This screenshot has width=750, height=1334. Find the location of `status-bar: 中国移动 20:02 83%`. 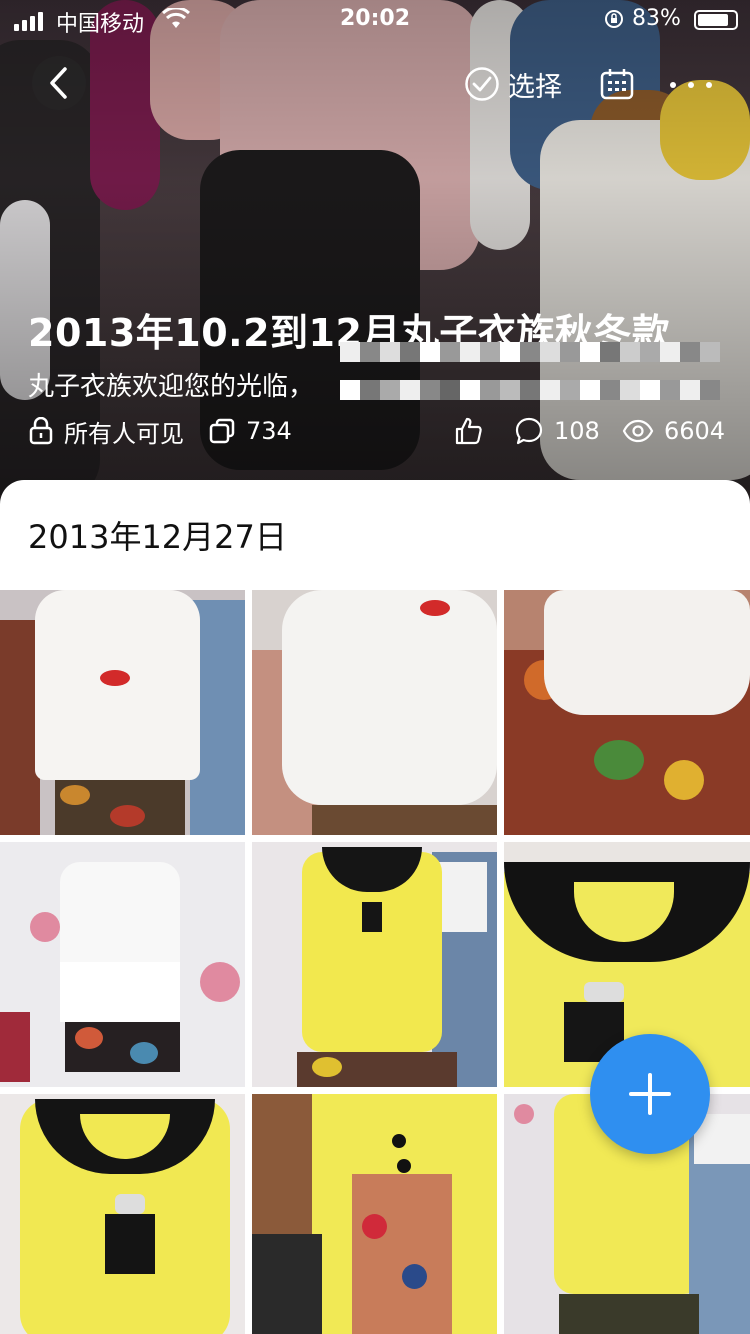

status-bar: 中国移动 20:02 83% is located at coordinates (375, 20).